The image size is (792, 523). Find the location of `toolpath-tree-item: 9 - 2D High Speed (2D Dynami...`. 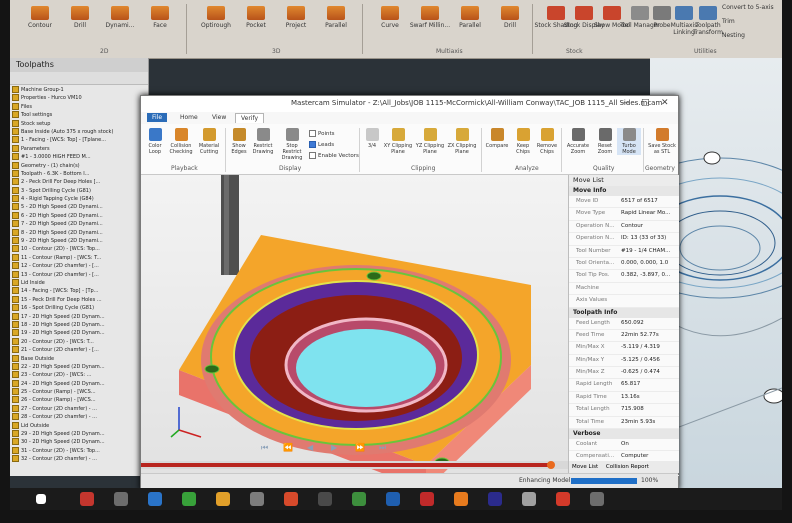

toolpath-tree-item: 9 - 2D High Speed (2D Dynami... is located at coordinates (80, 241).